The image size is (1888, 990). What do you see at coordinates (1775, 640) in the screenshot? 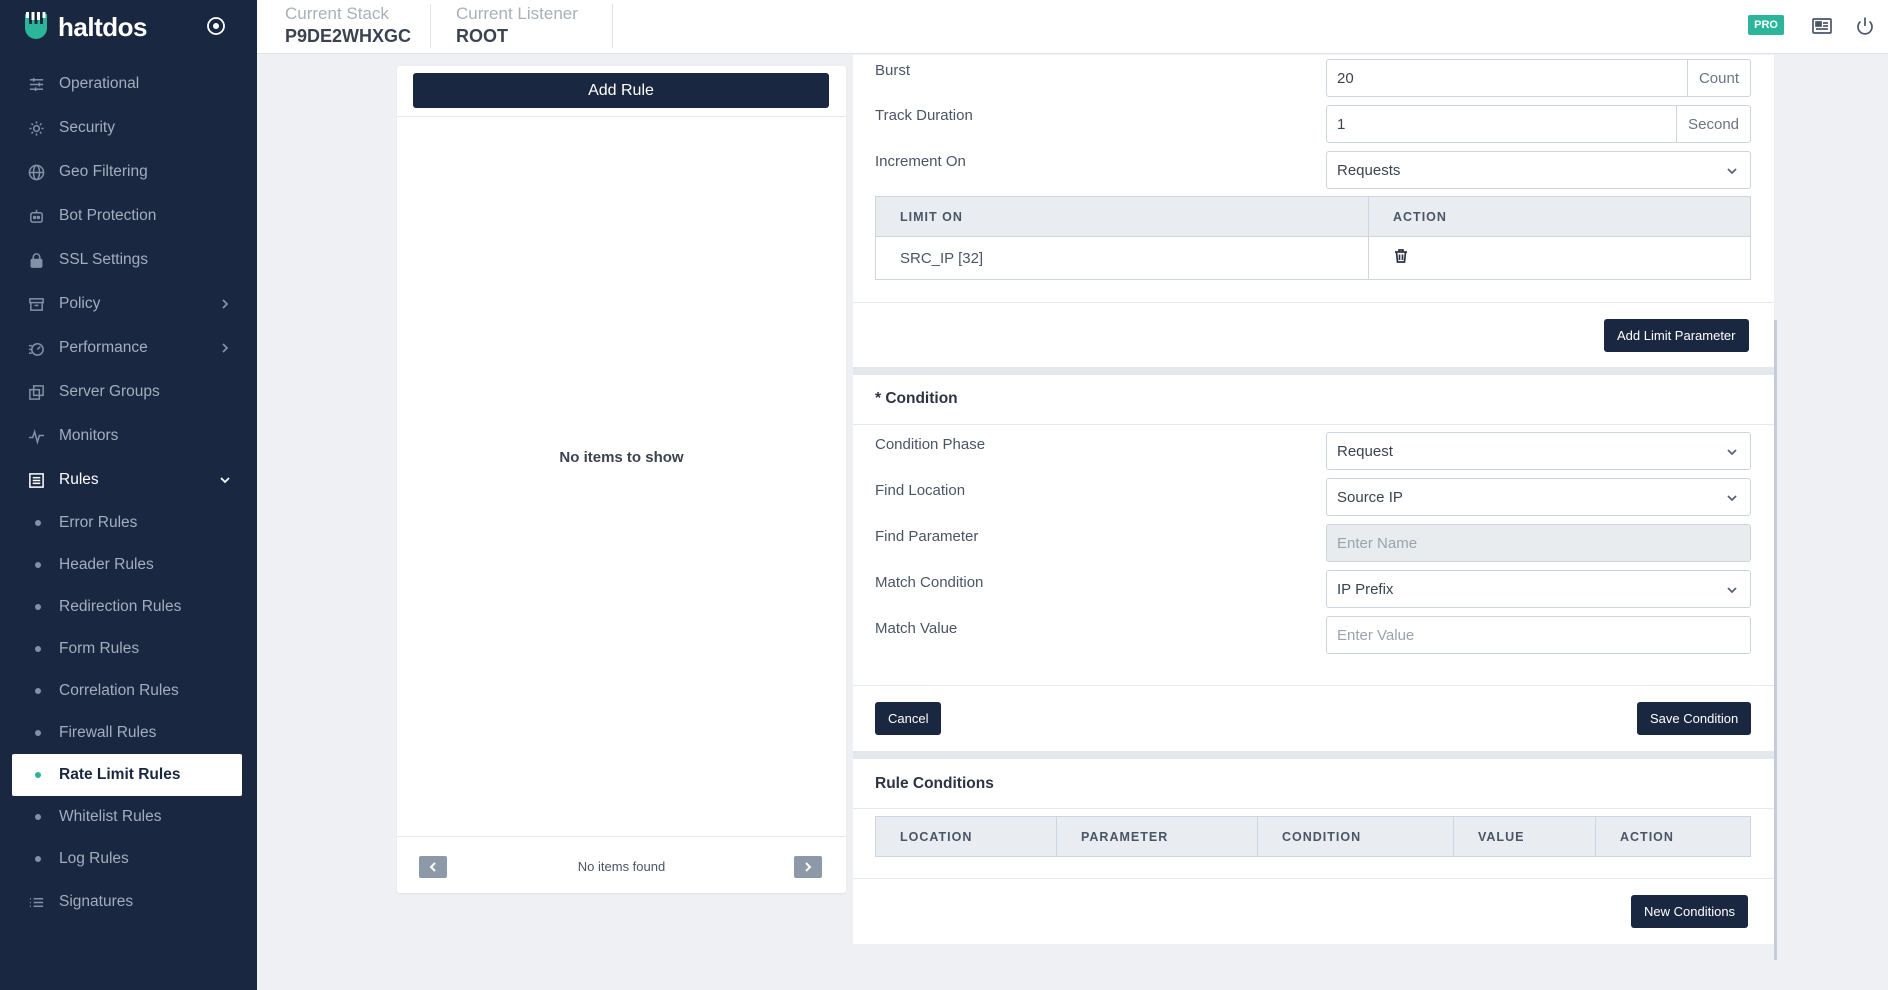
I see `scrollbar` at bounding box center [1775, 640].